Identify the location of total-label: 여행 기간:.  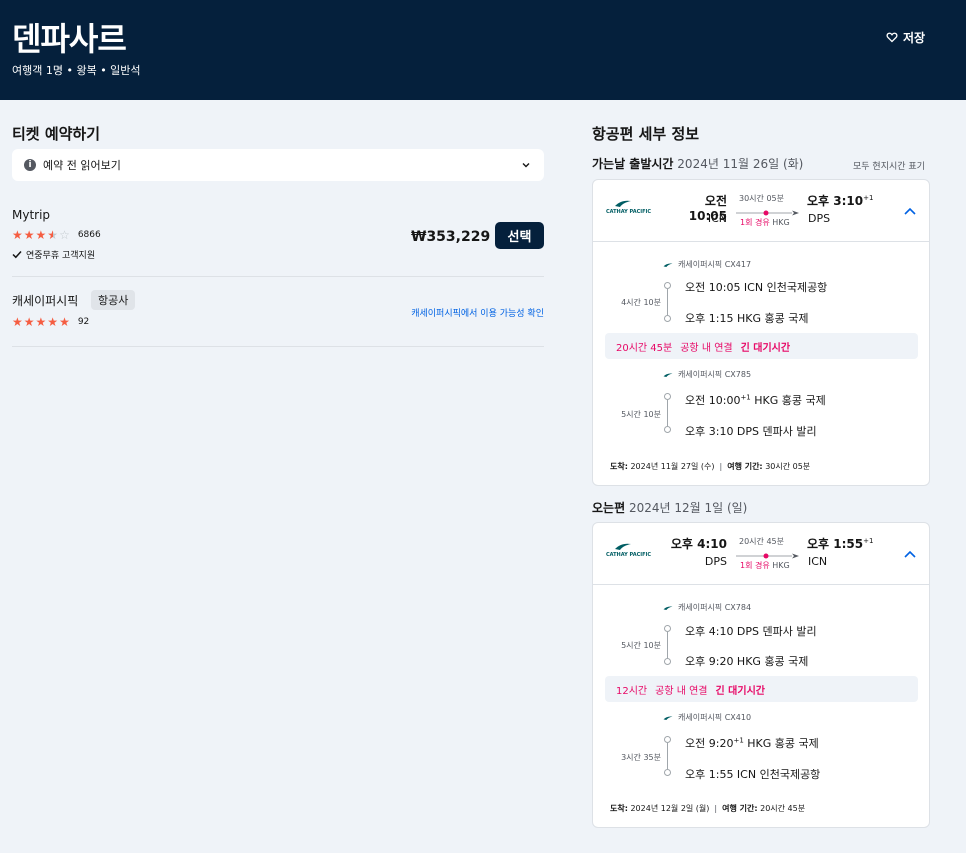
(740, 808).